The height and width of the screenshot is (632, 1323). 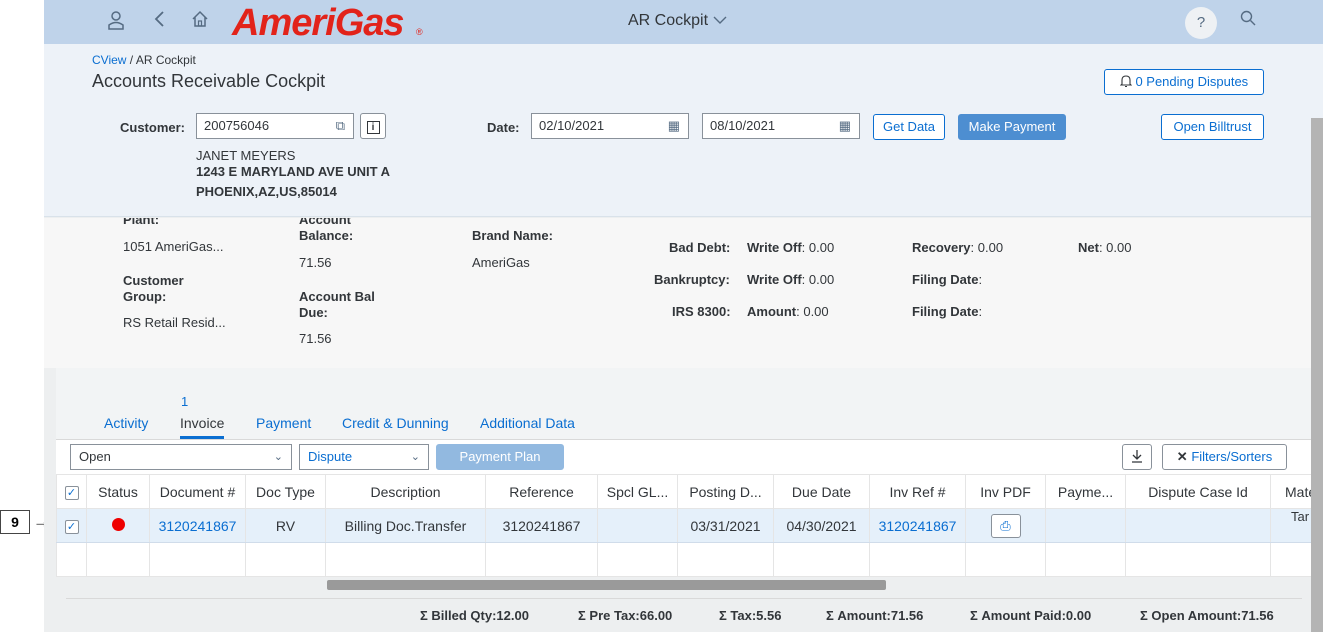 I want to click on get-data-button: Get Data, so click(x=909, y=127).